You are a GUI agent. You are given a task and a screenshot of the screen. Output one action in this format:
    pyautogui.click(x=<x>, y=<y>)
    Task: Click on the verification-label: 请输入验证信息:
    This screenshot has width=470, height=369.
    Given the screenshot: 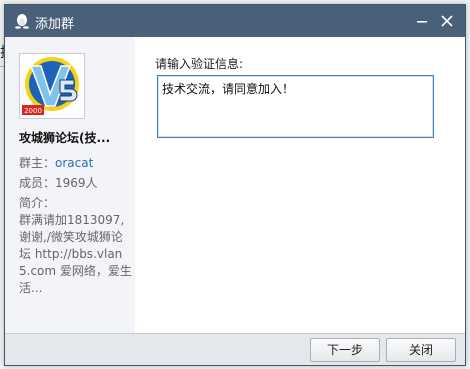 What is the action you would take?
    pyautogui.click(x=199, y=64)
    